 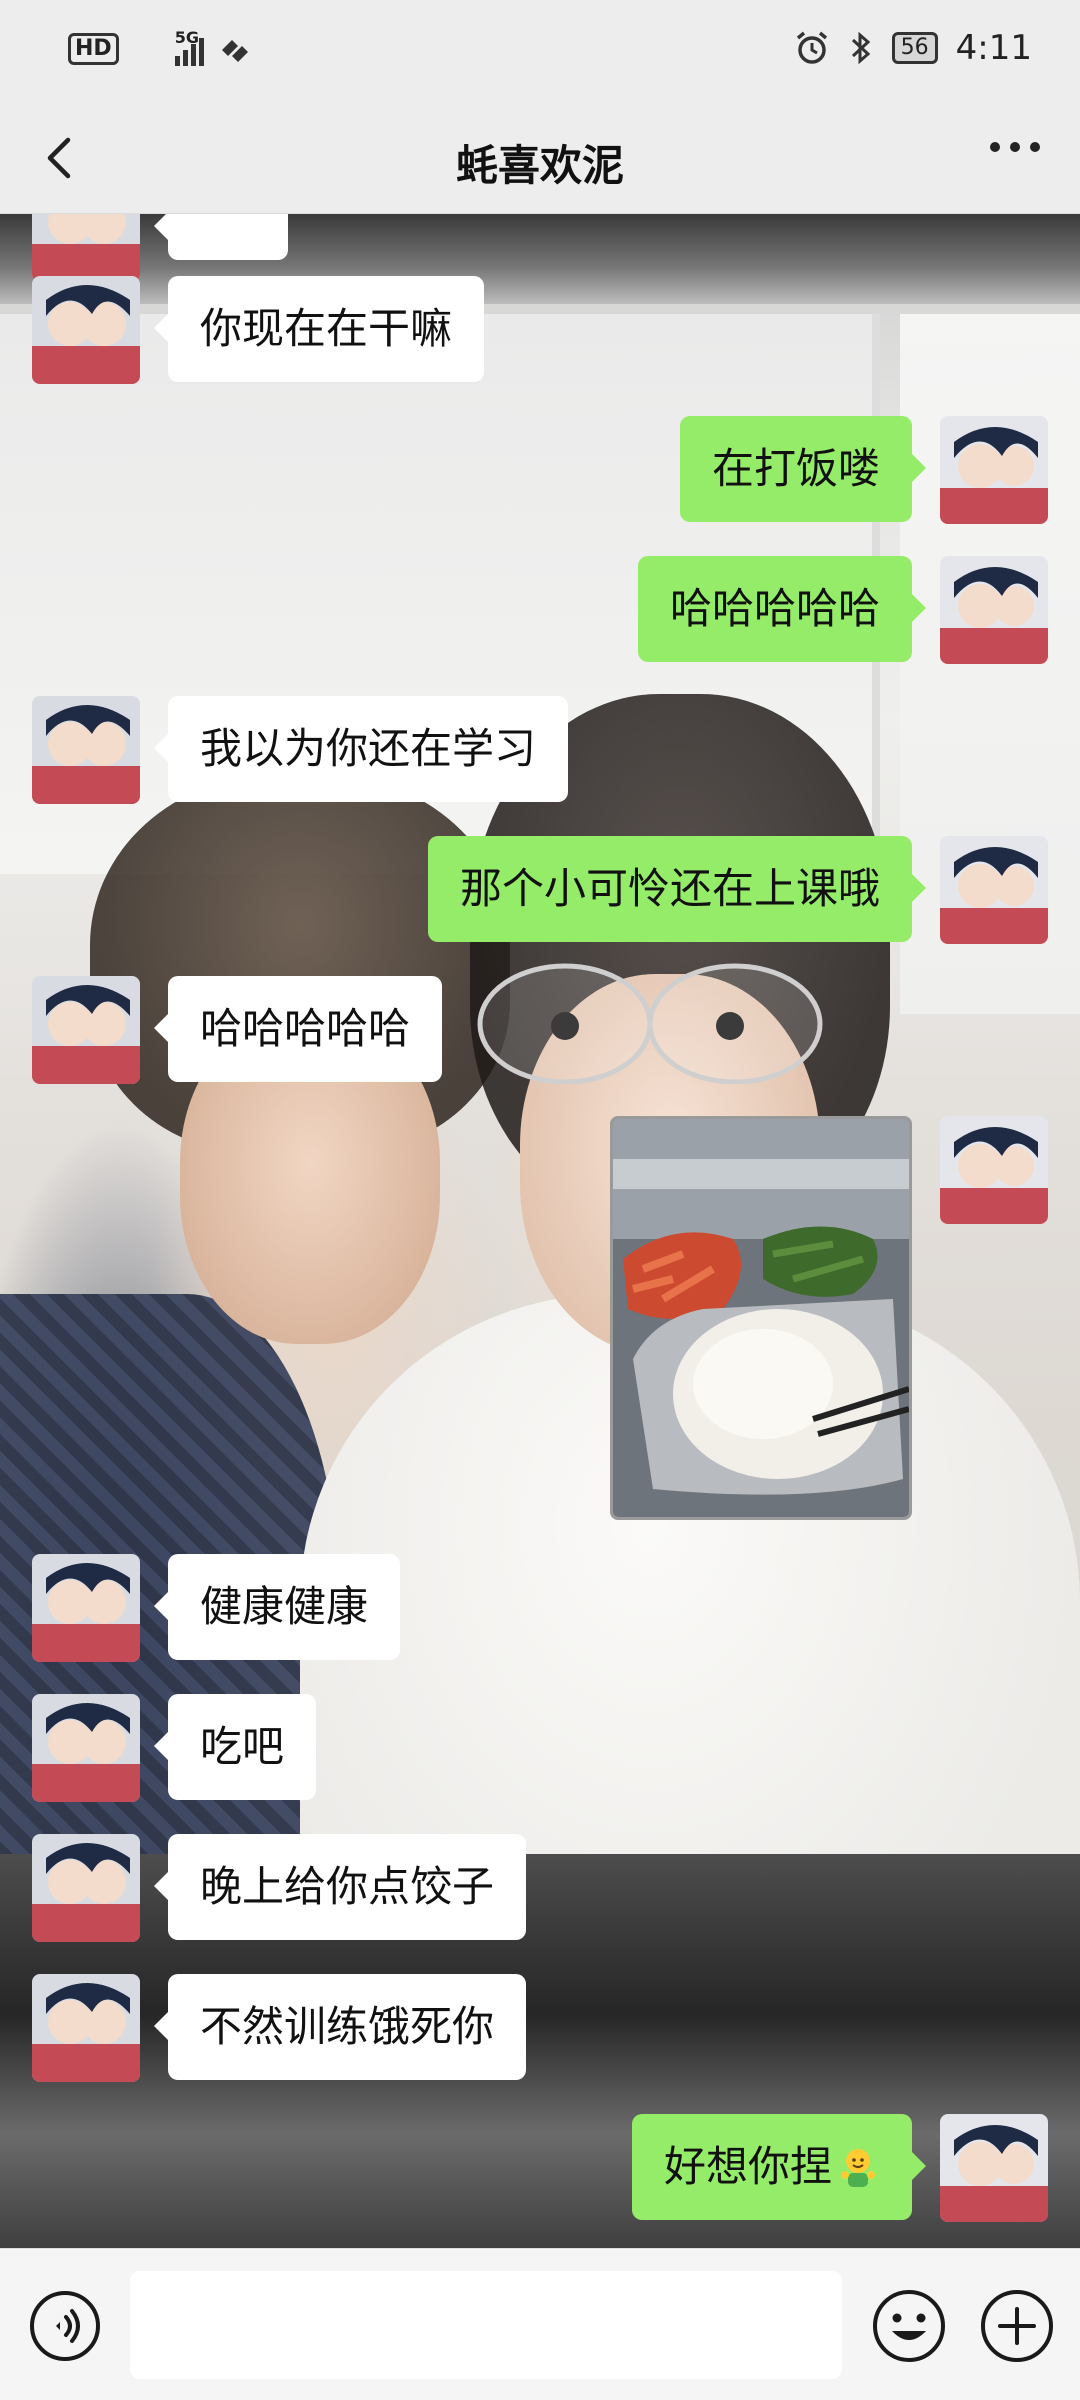 I want to click on data-saver-icon, so click(x=234, y=51).